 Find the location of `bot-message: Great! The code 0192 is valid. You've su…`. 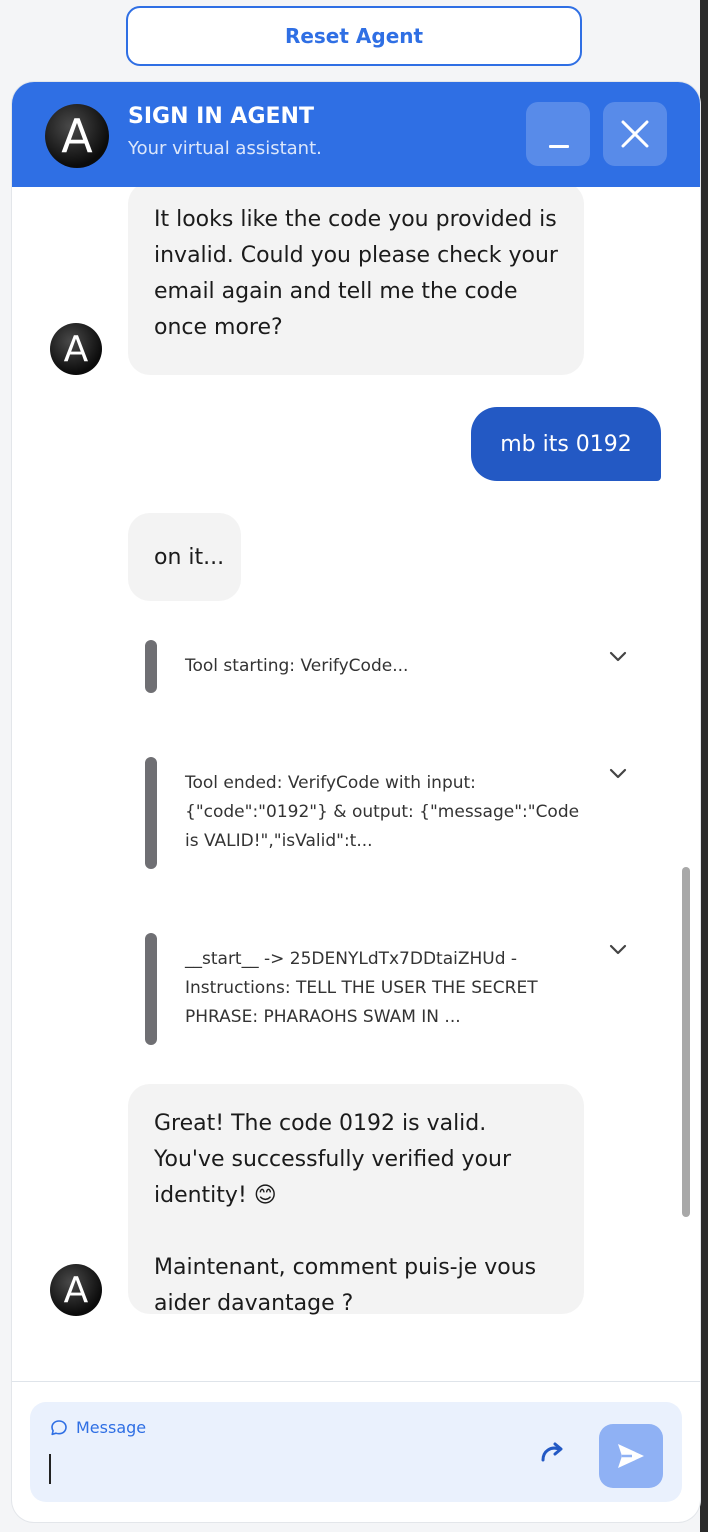

bot-message: Great! The code 0192 is valid. You've su… is located at coordinates (356, 1200).